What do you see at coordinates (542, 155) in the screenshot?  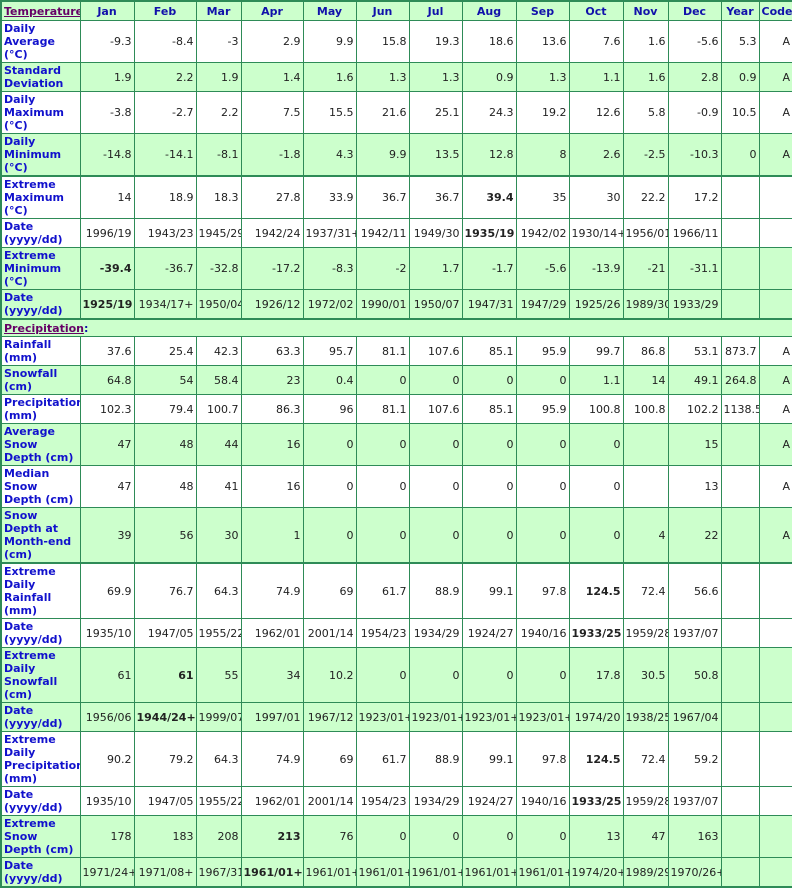 I see `value-cell: 8` at bounding box center [542, 155].